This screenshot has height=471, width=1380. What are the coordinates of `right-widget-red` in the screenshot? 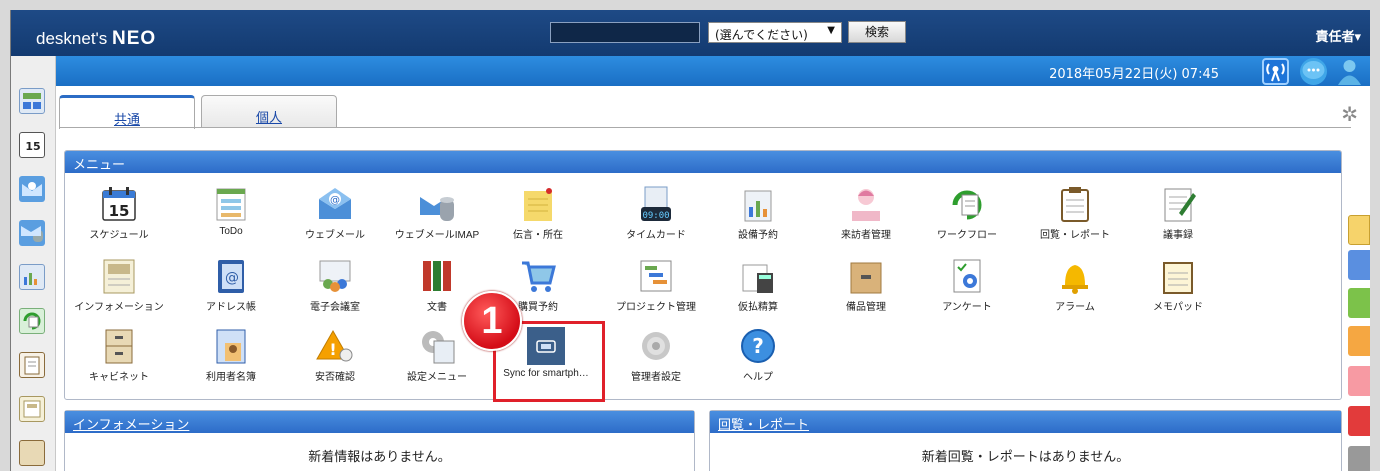 It's located at (1359, 421).